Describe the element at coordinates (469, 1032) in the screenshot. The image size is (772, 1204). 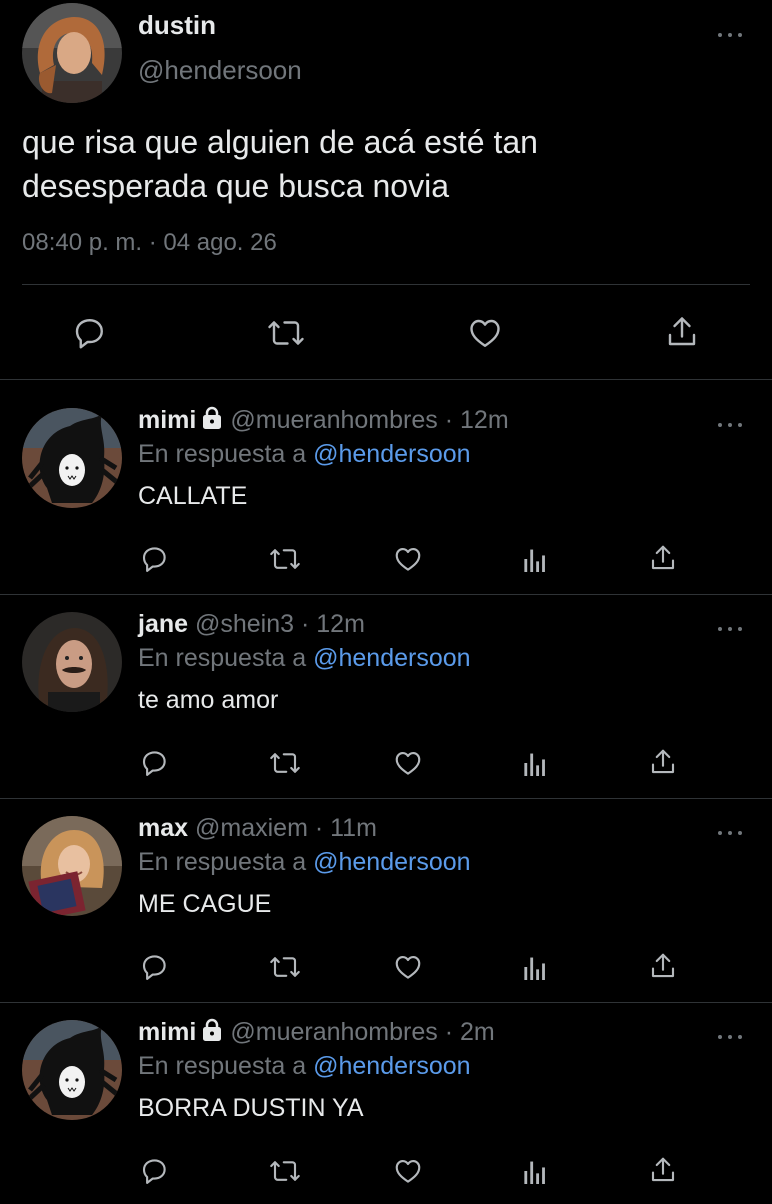
I see `reply-time: · 2m` at that location.